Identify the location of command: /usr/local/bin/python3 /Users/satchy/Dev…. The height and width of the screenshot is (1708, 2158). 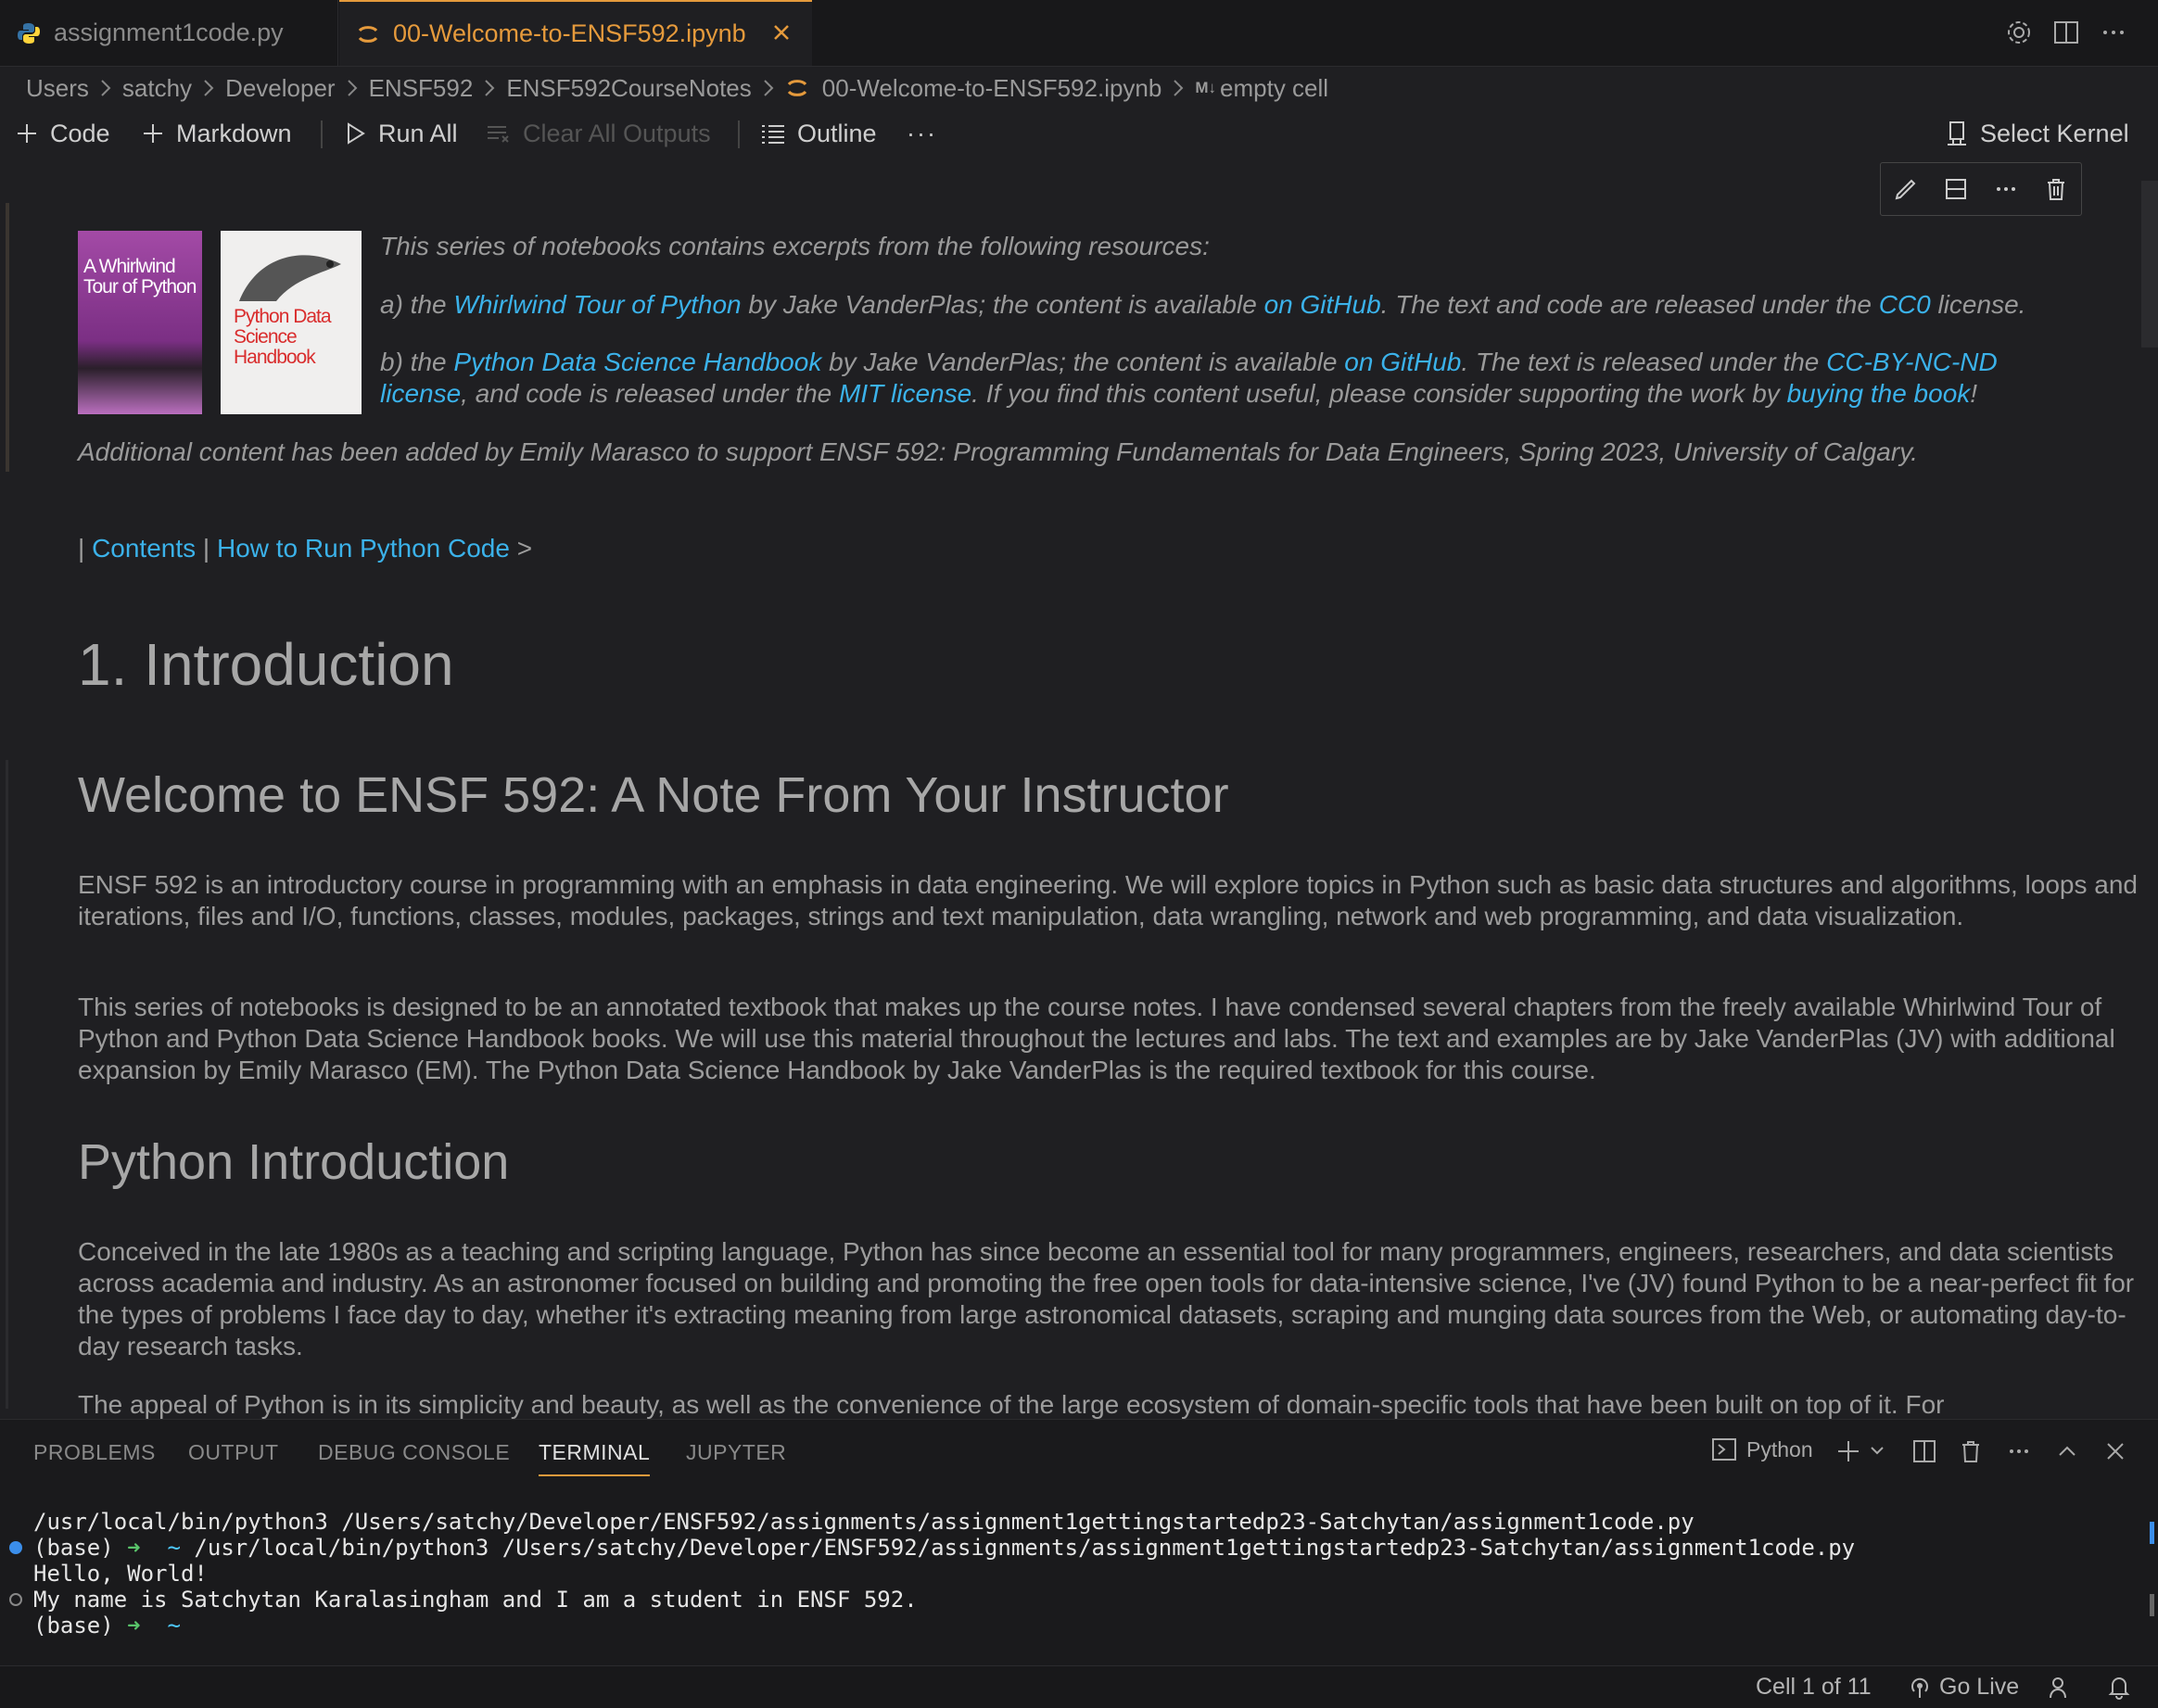
(1018, 1548).